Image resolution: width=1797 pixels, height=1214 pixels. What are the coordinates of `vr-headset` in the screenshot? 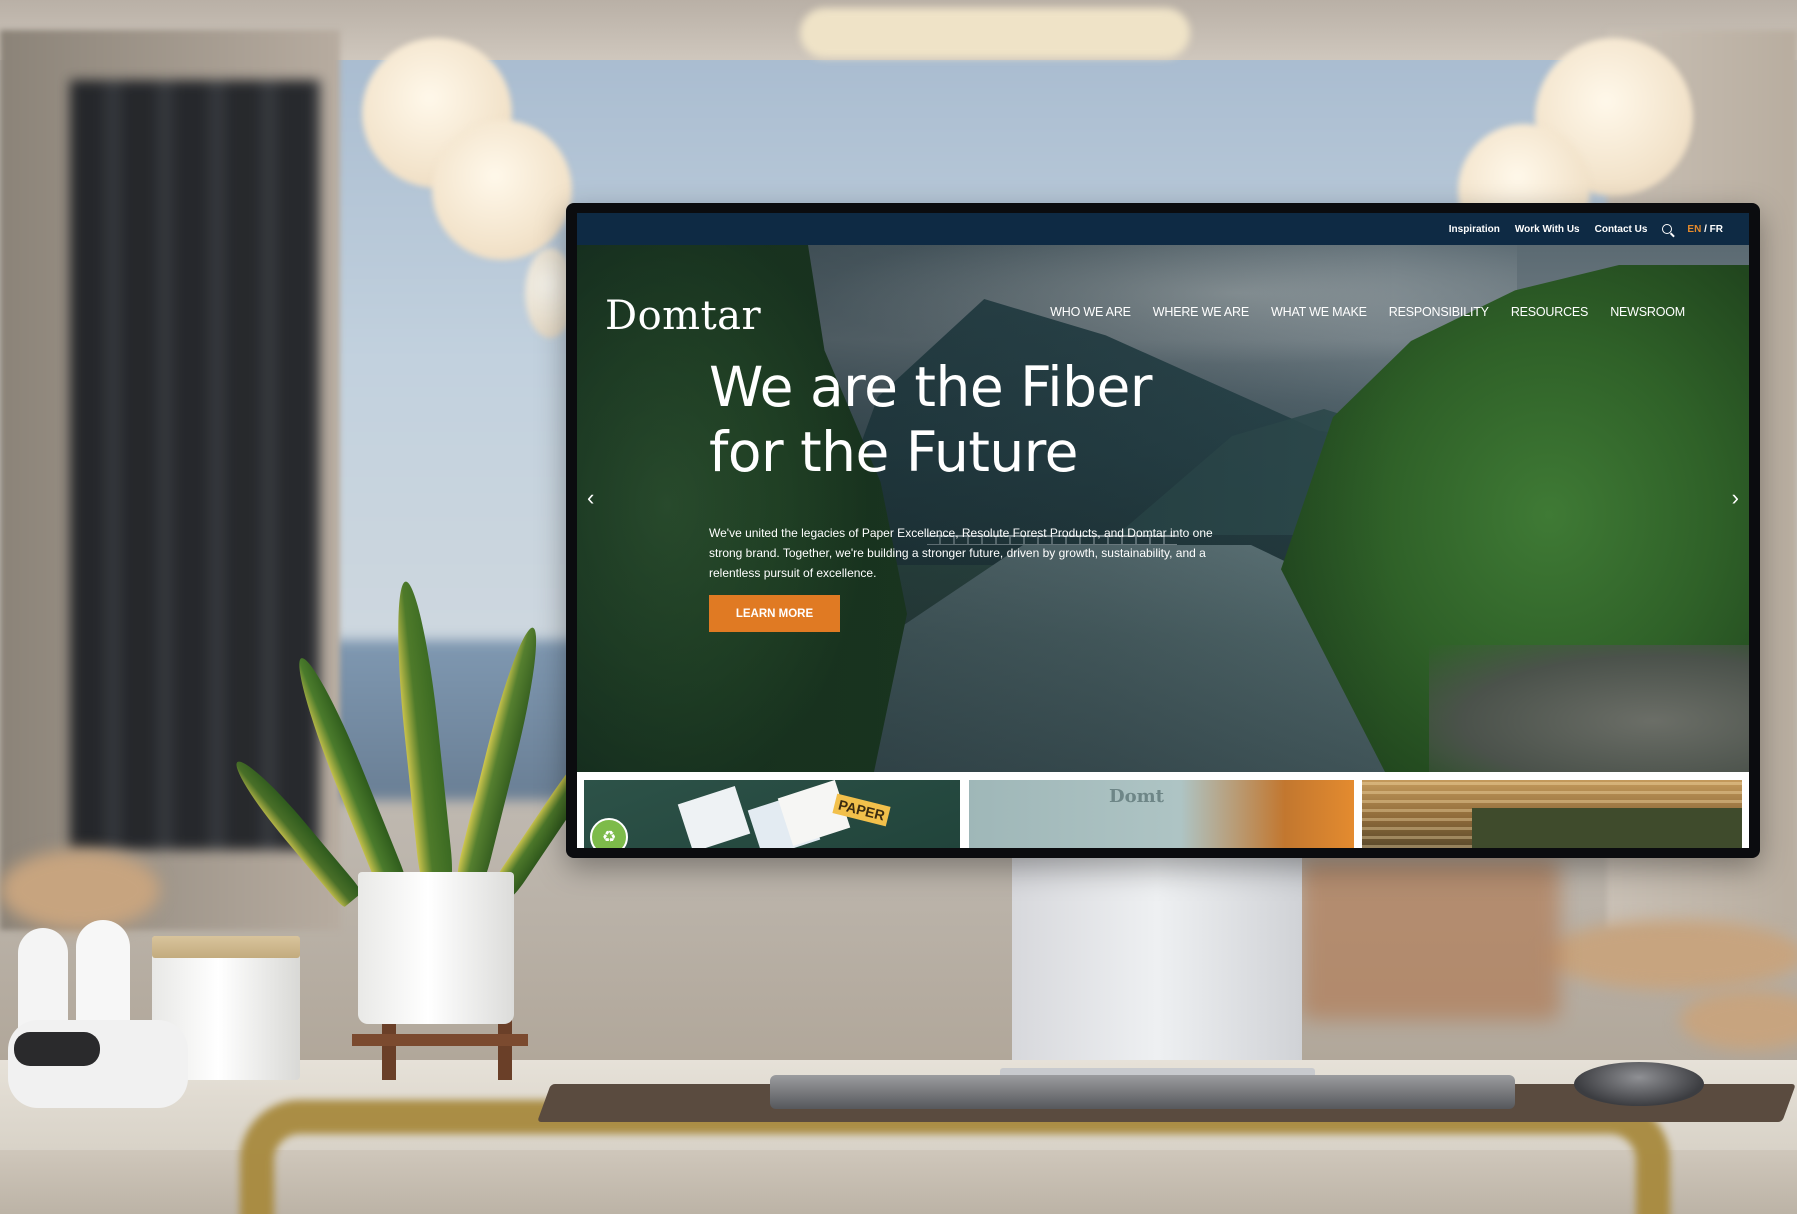 It's located at (98, 1014).